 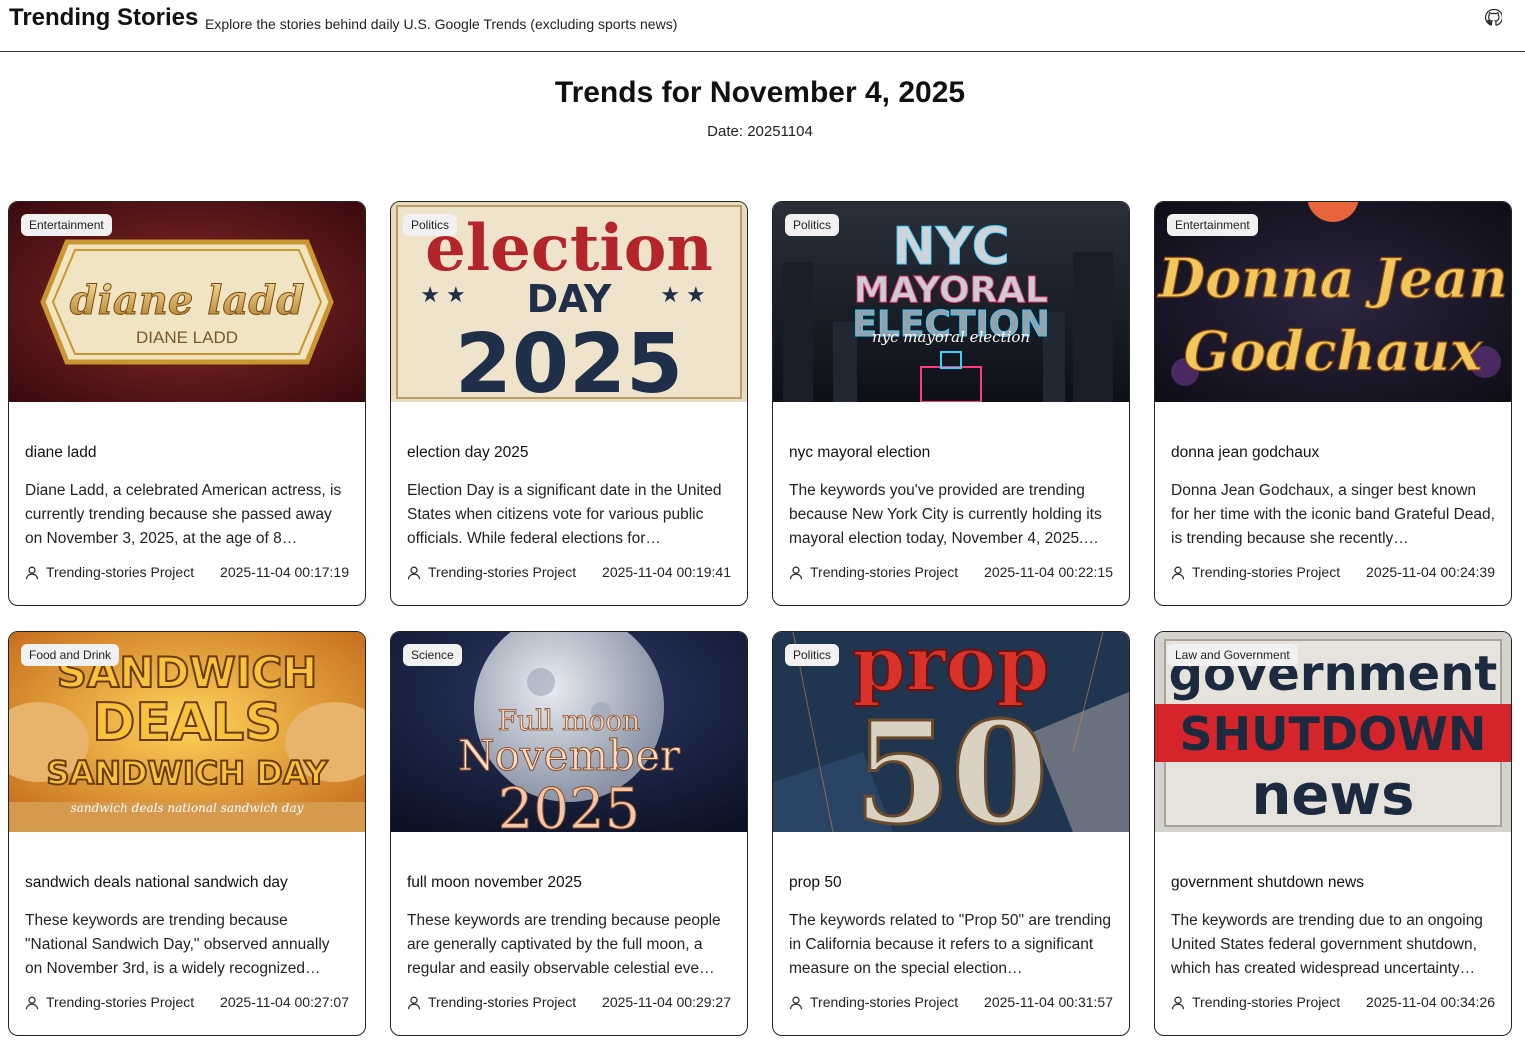 What do you see at coordinates (284, 1002) in the screenshot?
I see `story-timestamp: 2025-11-04 00:27:07` at bounding box center [284, 1002].